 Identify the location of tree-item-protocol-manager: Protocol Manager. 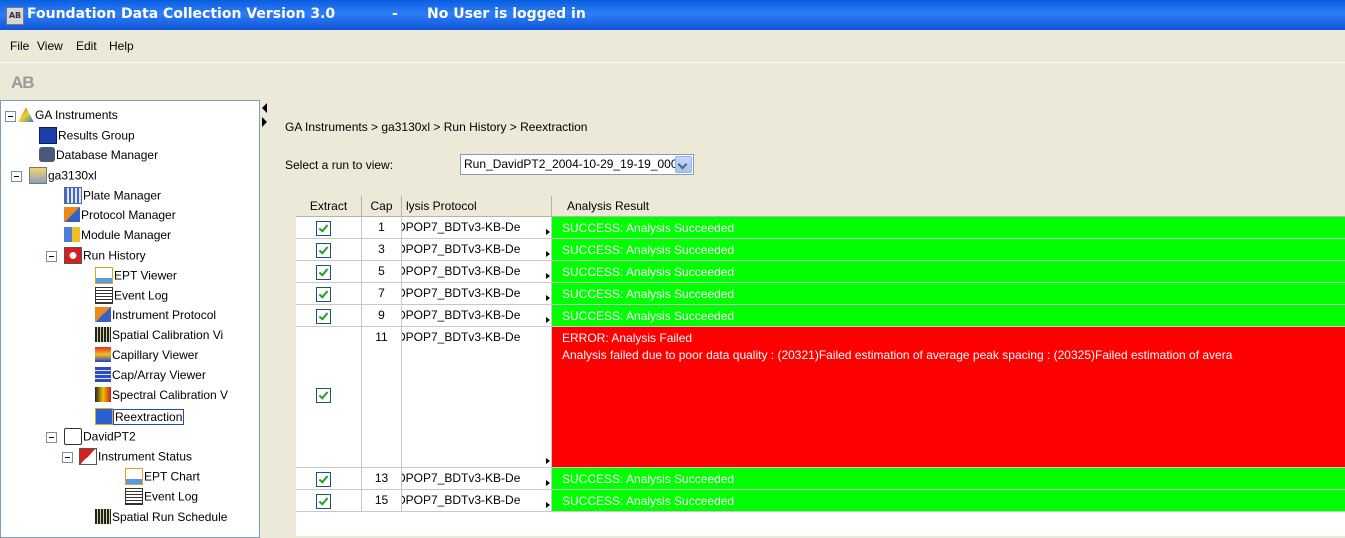
(120, 217).